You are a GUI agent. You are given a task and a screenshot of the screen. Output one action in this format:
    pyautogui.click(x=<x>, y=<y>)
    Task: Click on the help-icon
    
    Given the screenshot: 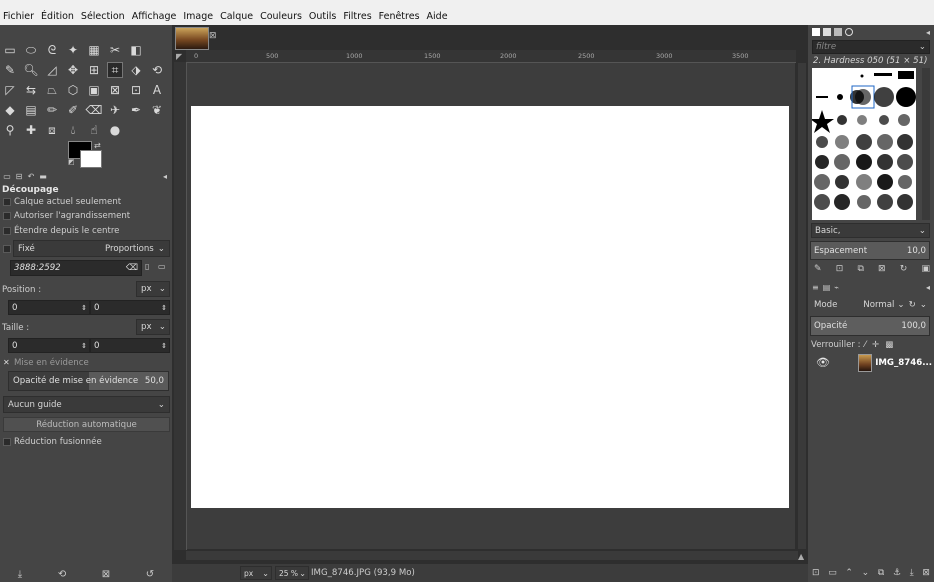 What is the action you would take?
    pyautogui.click(x=849, y=32)
    